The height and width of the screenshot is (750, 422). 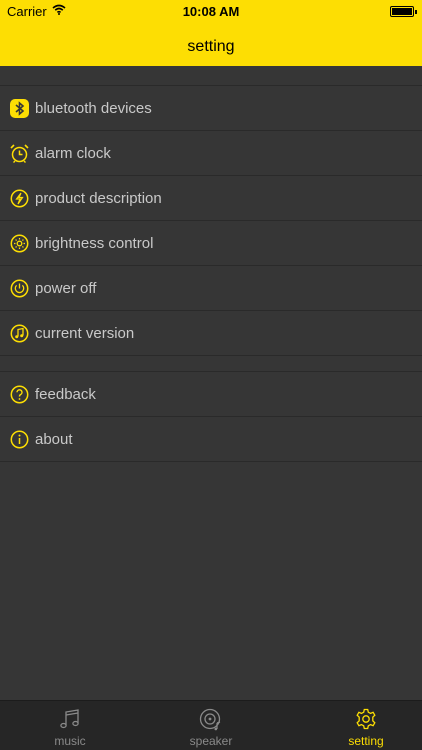 I want to click on menu-item-bluetooth-devices: bluetooth devices, so click(x=211, y=108).